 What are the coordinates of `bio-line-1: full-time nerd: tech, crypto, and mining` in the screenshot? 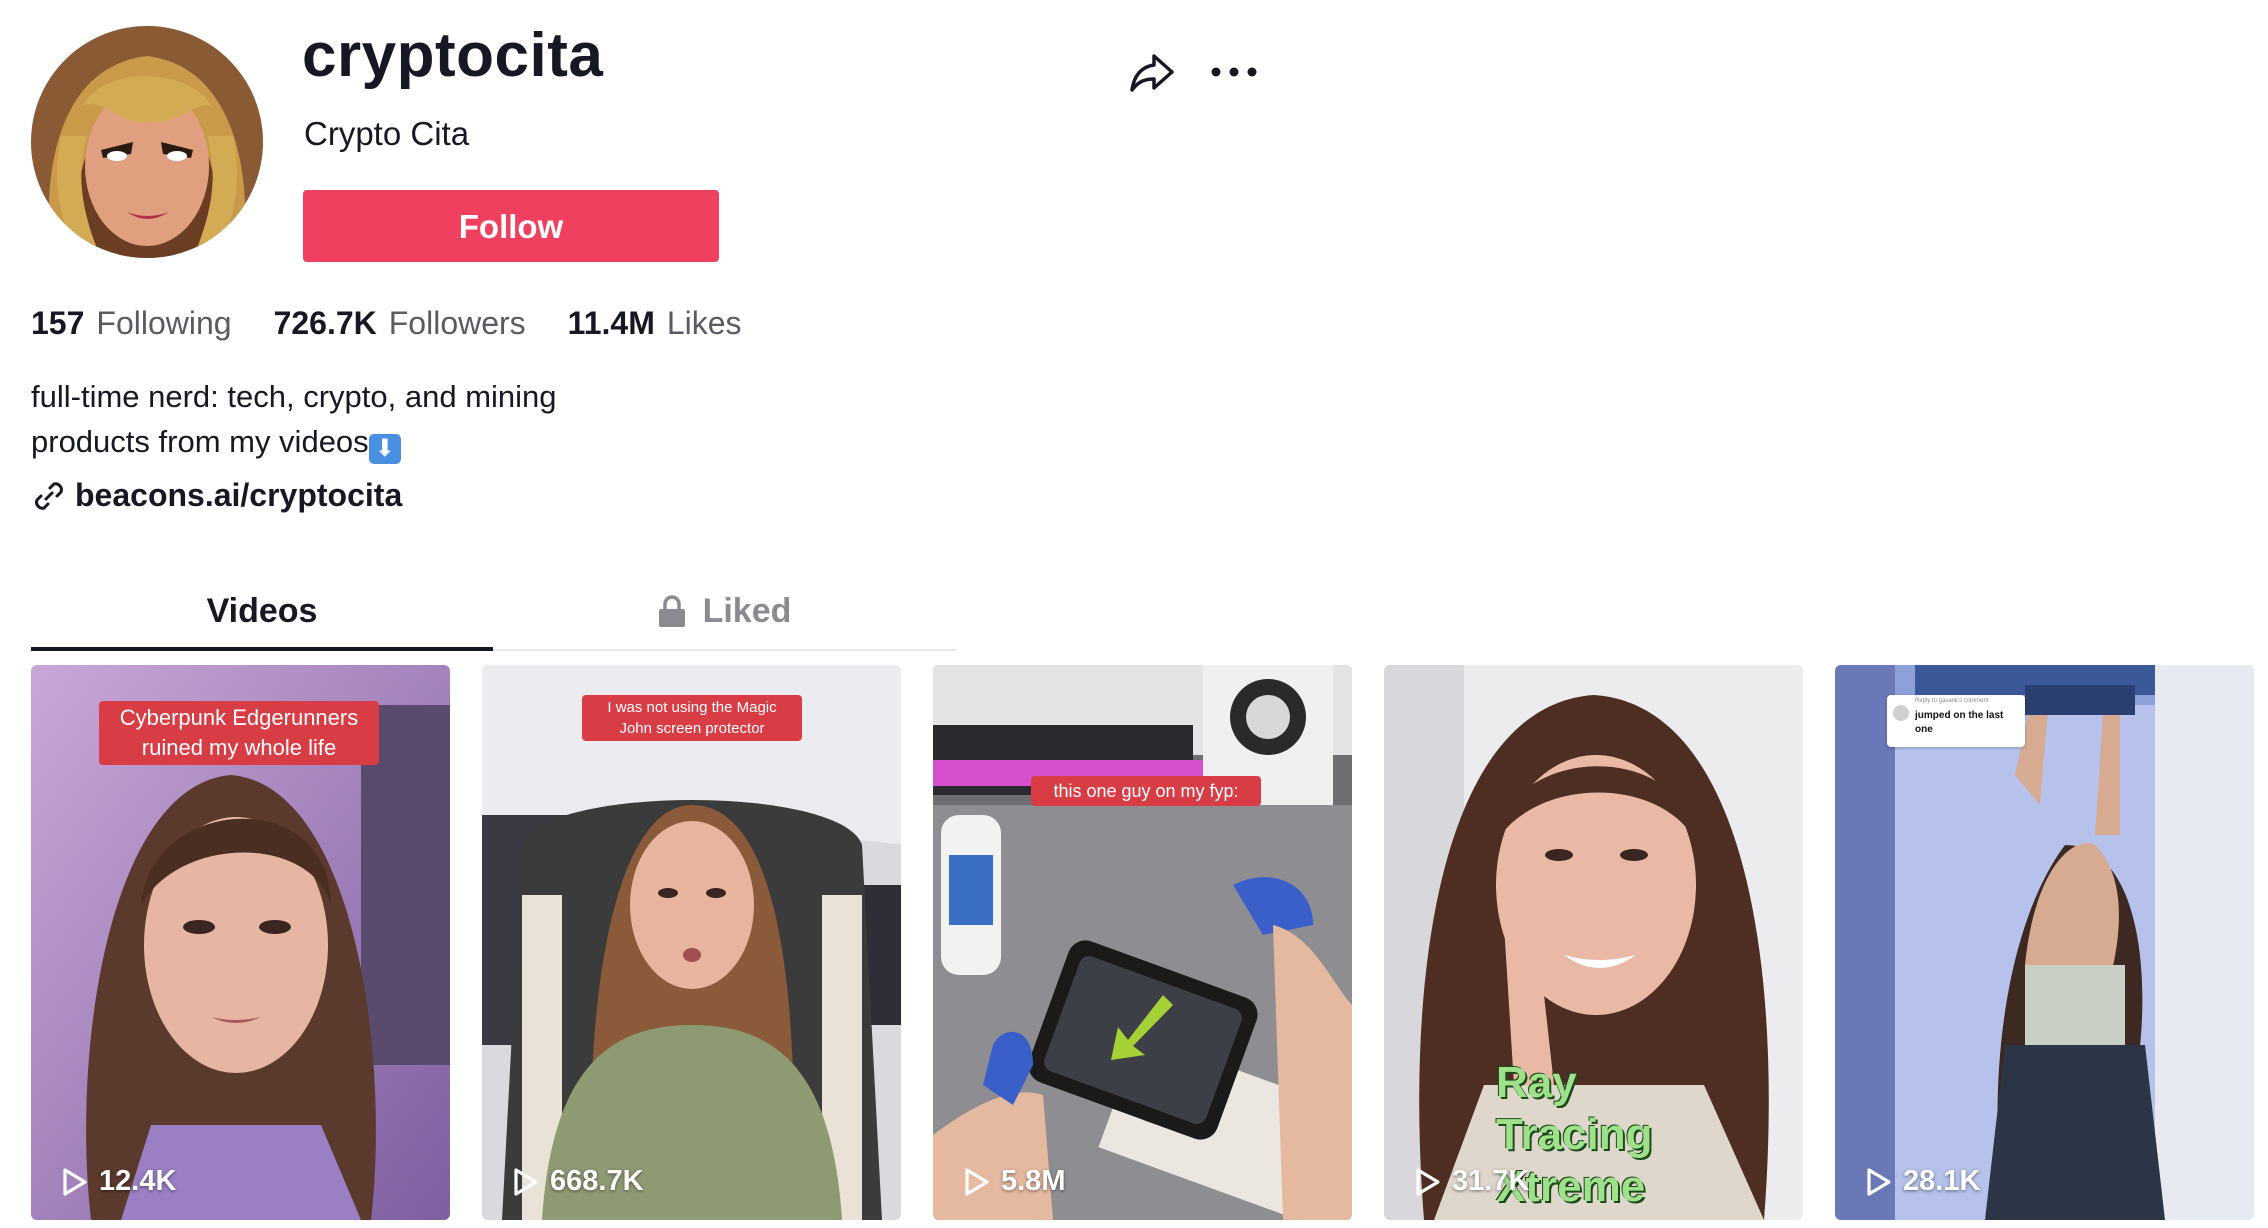 It's located at (294, 396).